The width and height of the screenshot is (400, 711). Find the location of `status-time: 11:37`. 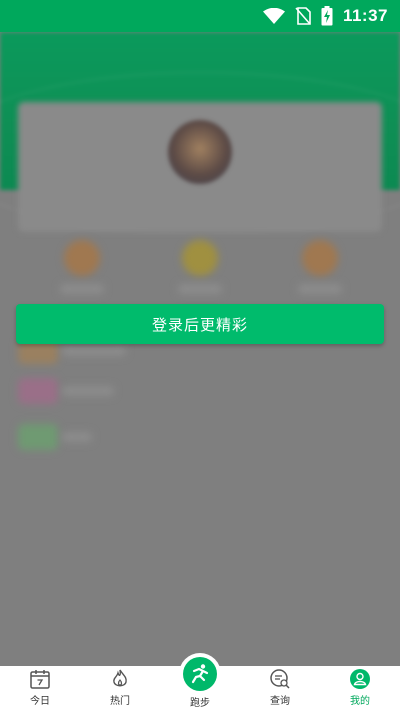

status-time: 11:37 is located at coordinates (365, 15).